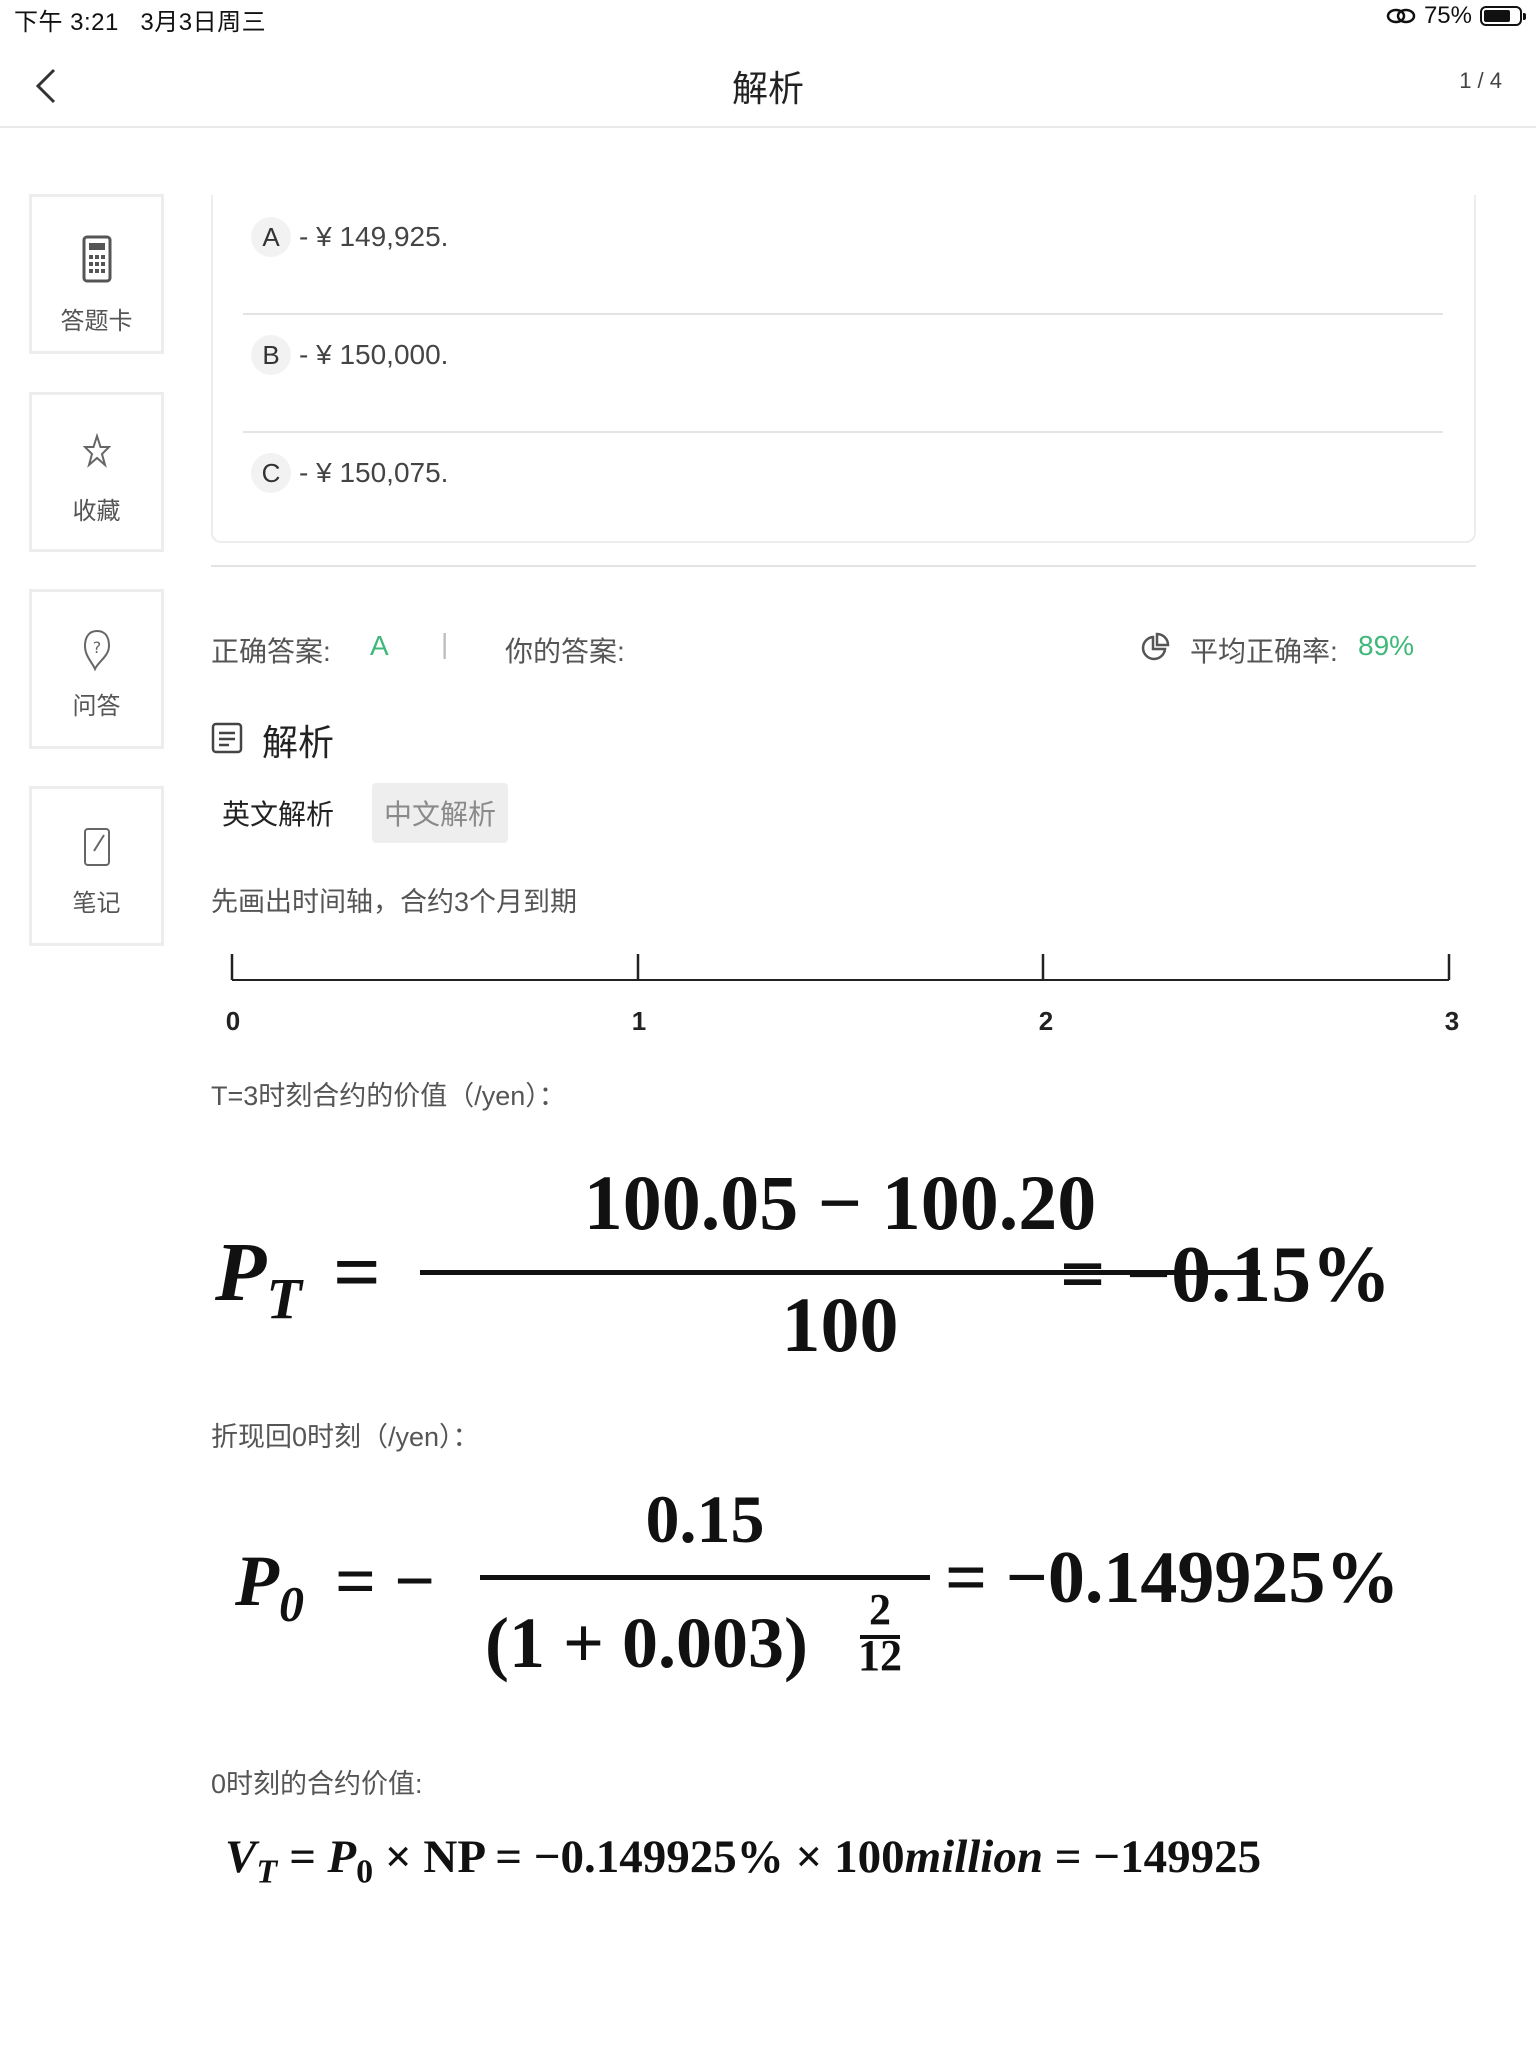 The height and width of the screenshot is (2048, 1536). I want to click on formula-neg: = −, so click(385, 1581).